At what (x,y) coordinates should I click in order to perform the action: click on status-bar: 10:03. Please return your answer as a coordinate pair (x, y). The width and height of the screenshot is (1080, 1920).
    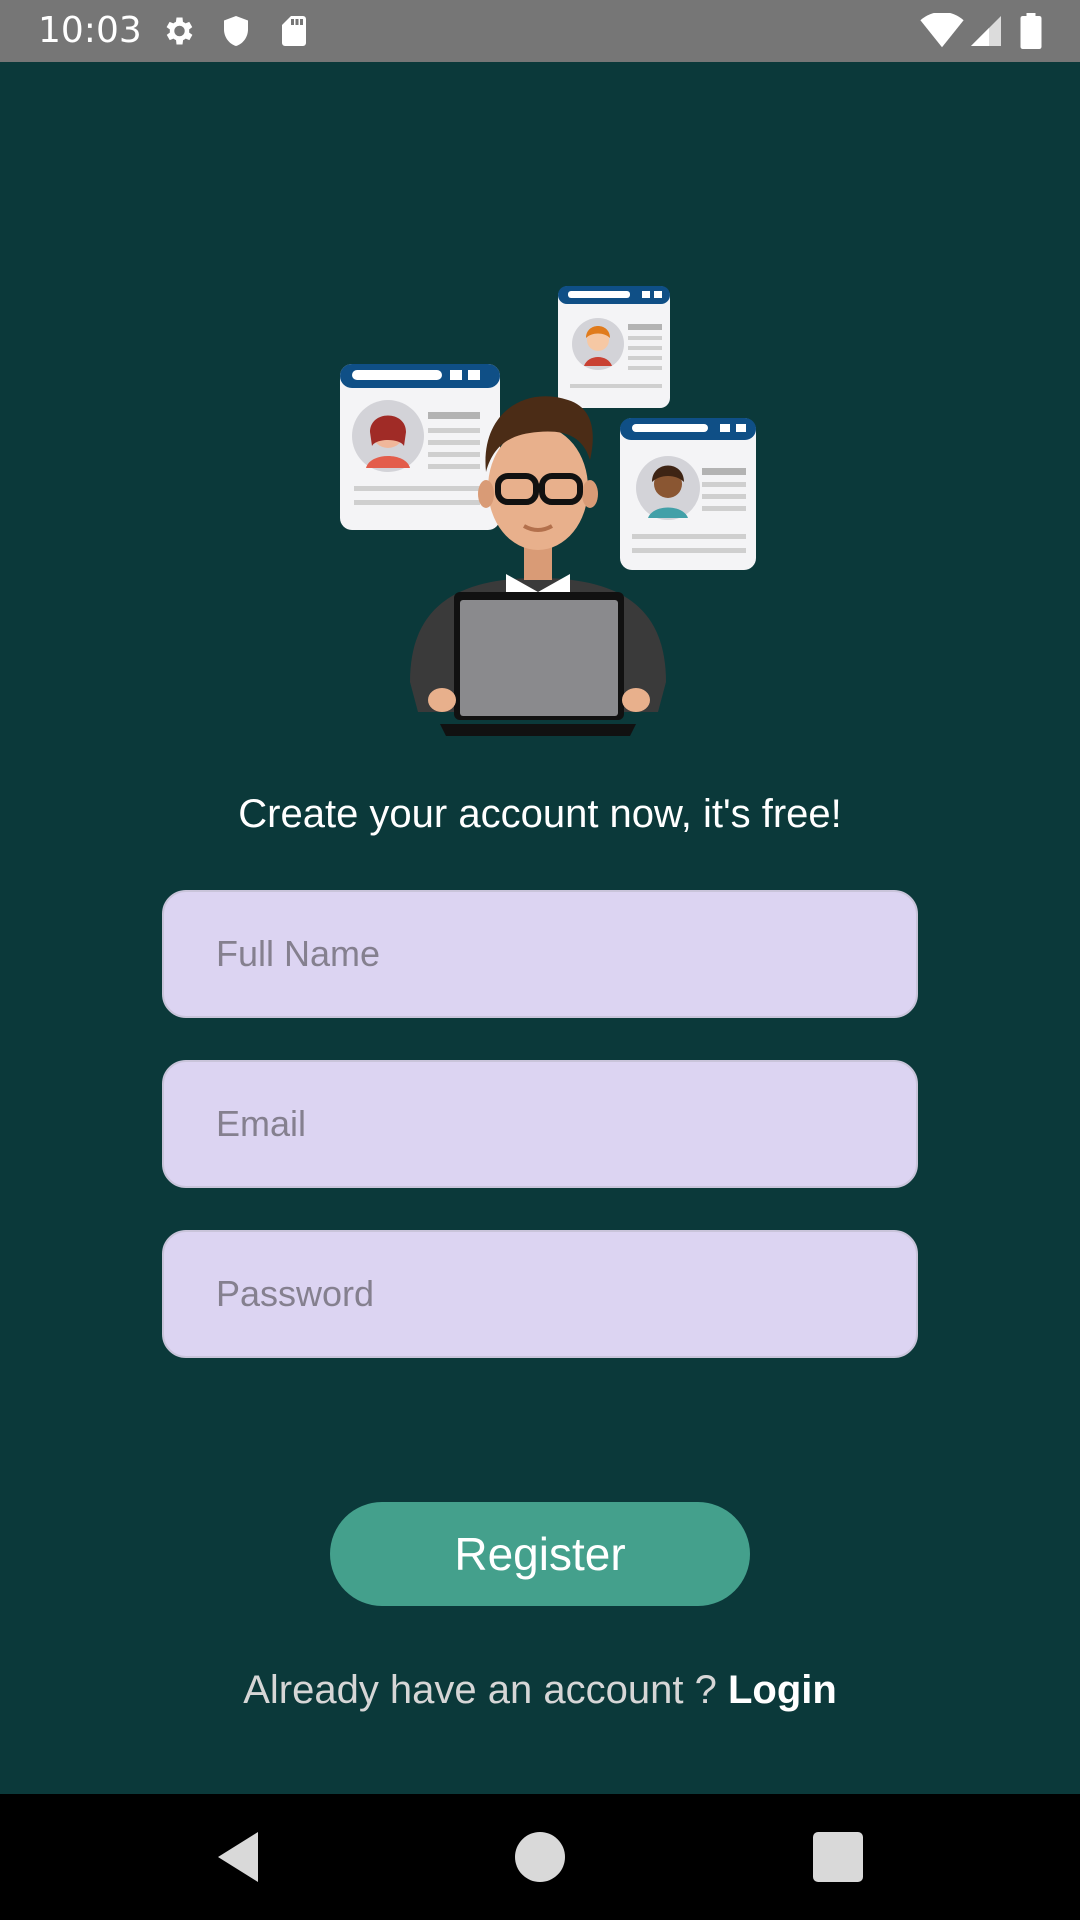
    Looking at the image, I should click on (540, 31).